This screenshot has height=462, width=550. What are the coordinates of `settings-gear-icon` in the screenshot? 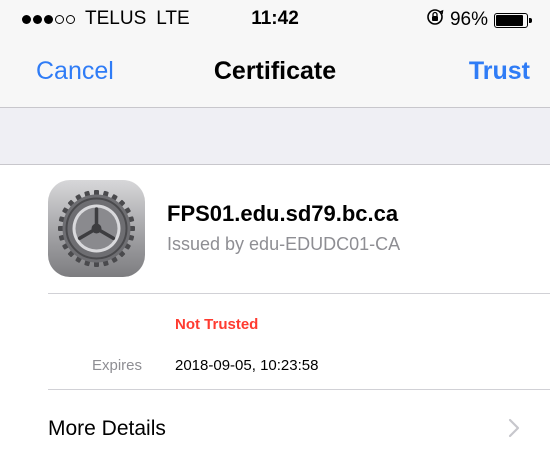 It's located at (96, 228).